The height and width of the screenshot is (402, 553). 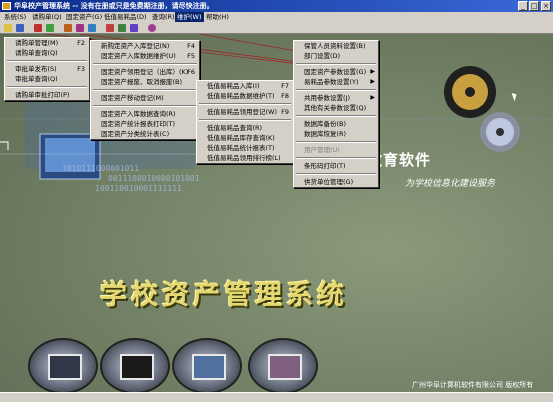 I want to click on menu-item-keeper-settings: 保管人员资料设置(B), so click(x=336, y=46).